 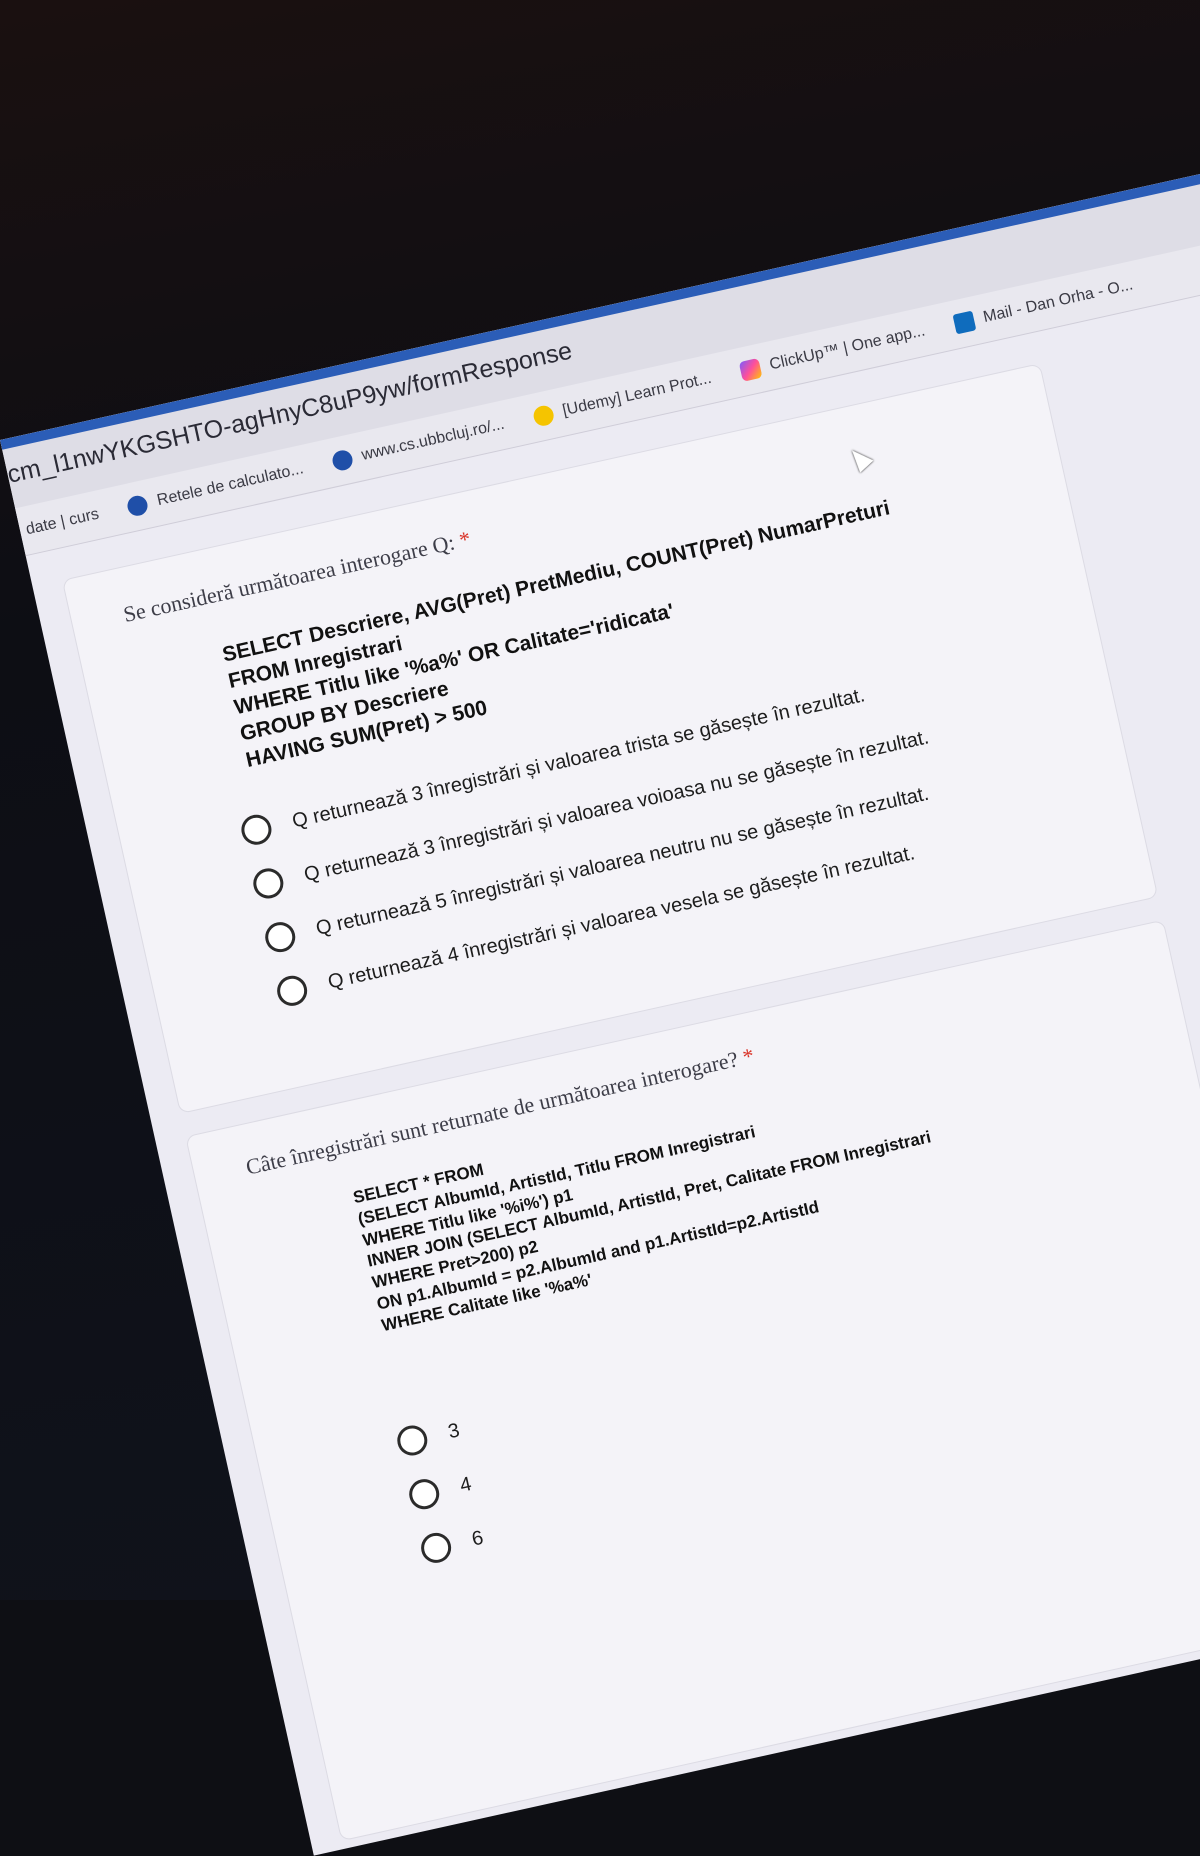 What do you see at coordinates (465, 1484) in the screenshot?
I see `option-label: 4` at bounding box center [465, 1484].